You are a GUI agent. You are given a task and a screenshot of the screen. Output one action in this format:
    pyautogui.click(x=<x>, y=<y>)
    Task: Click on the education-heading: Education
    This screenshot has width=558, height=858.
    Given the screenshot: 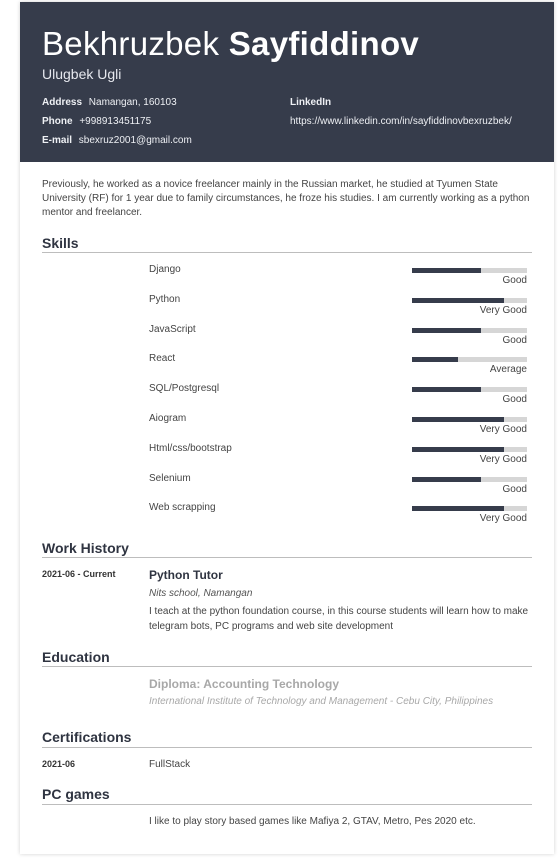 What is the action you would take?
    pyautogui.click(x=76, y=657)
    